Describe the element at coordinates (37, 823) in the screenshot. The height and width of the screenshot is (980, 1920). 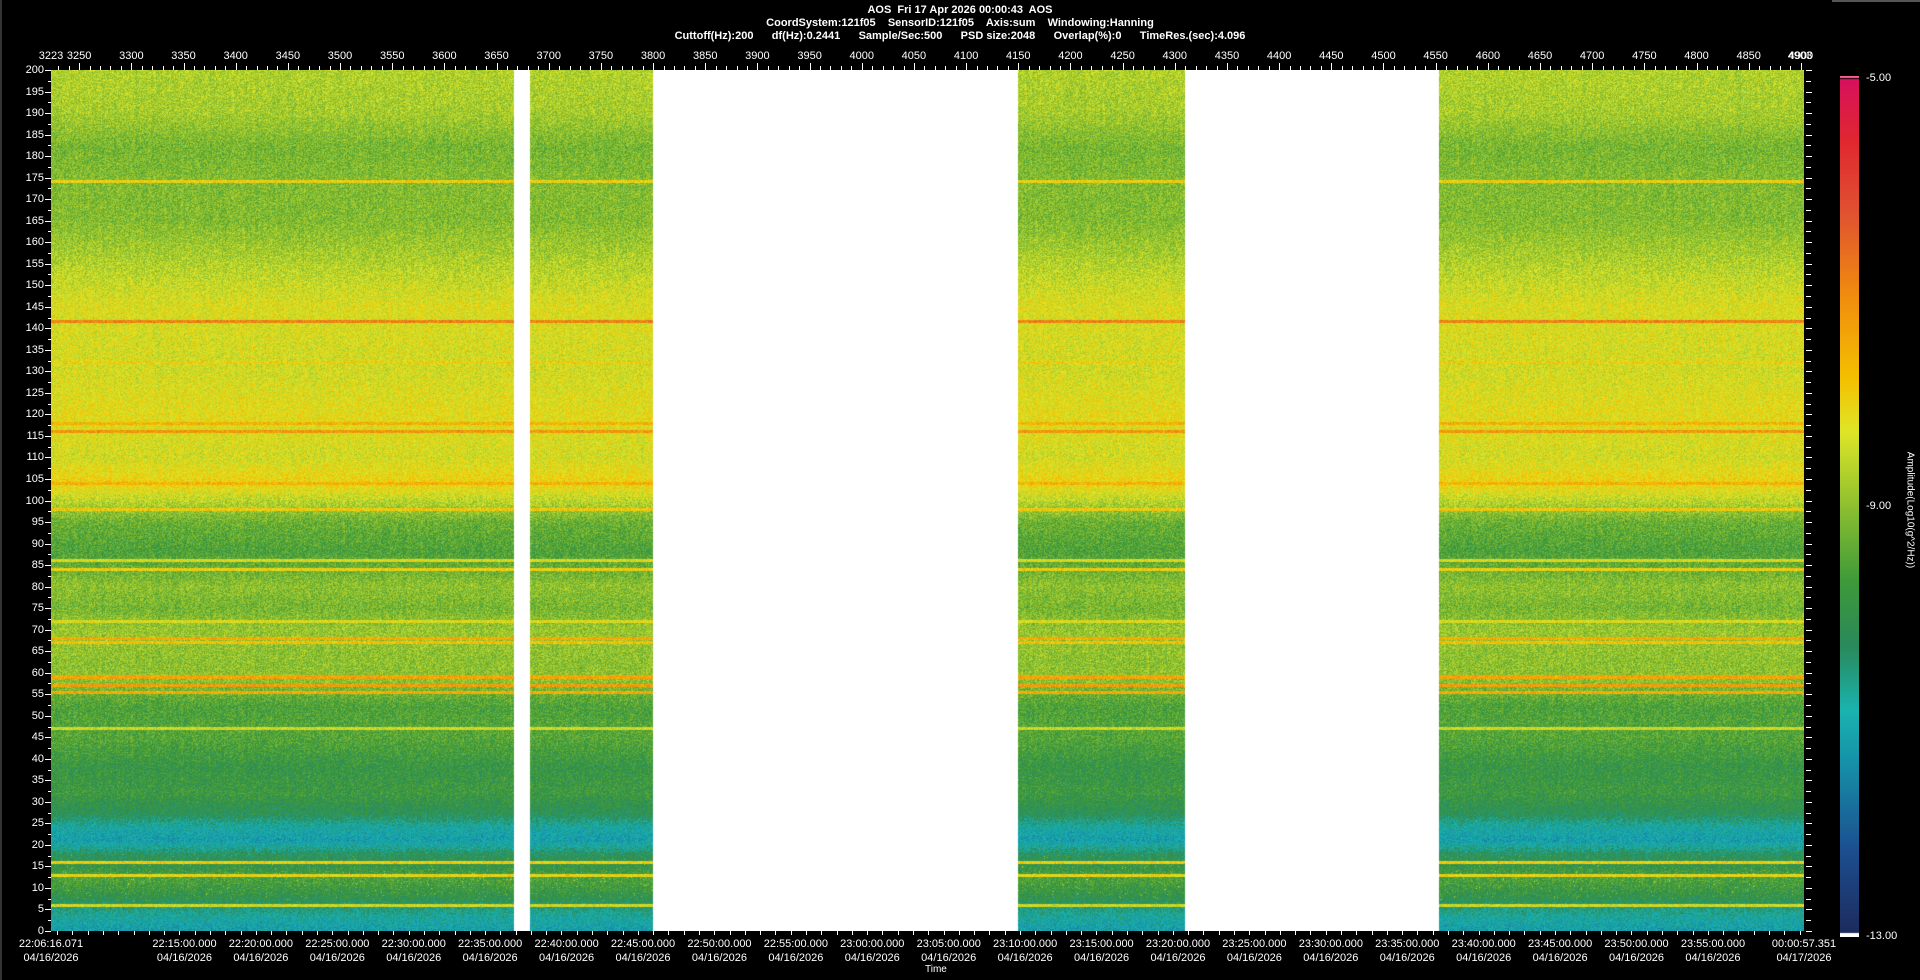
I see `y-axis-label: 25` at that location.